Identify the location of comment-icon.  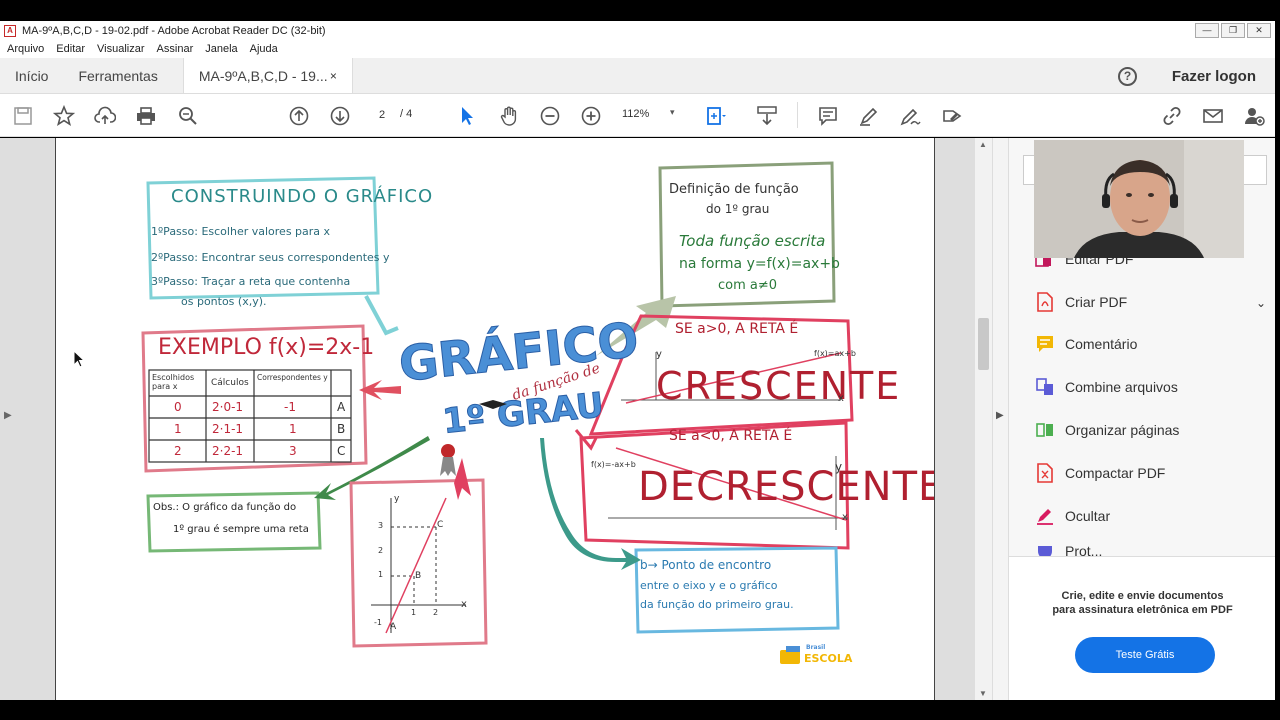
(828, 116).